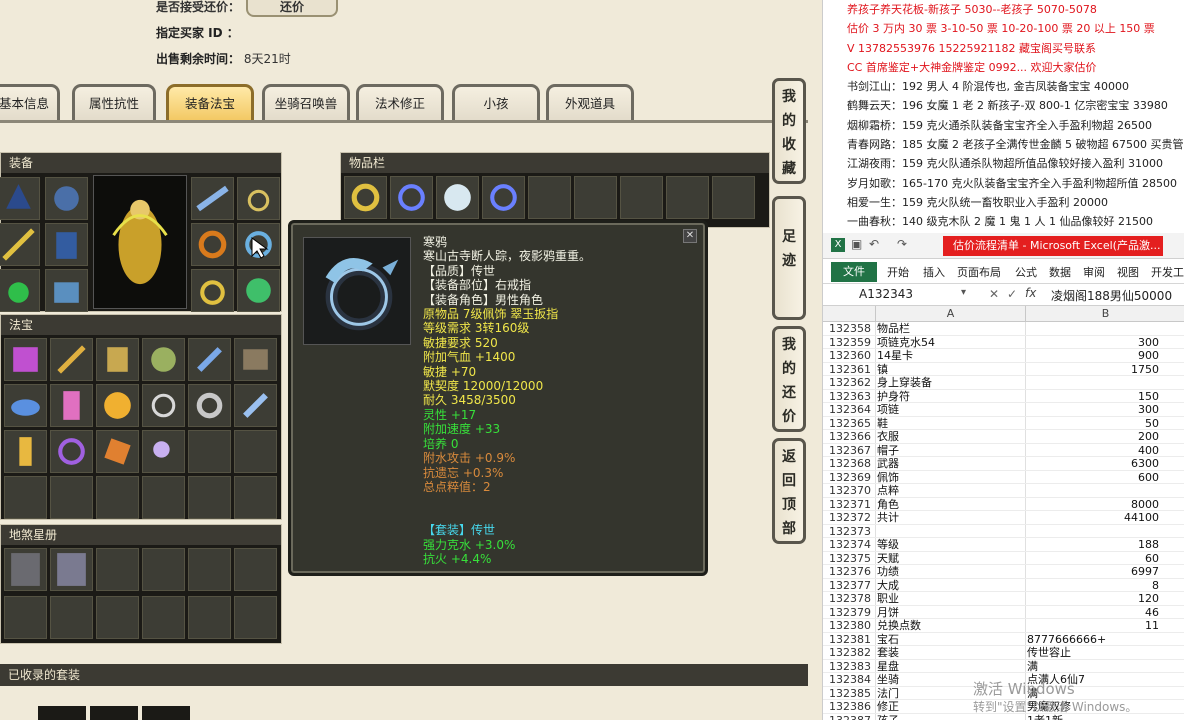  Describe the element at coordinates (874, 244) in the screenshot. I see `undo-icon: ↶` at that location.